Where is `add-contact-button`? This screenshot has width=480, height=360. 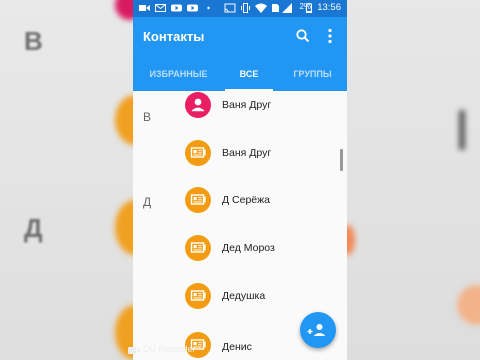 add-contact-button is located at coordinates (318, 330).